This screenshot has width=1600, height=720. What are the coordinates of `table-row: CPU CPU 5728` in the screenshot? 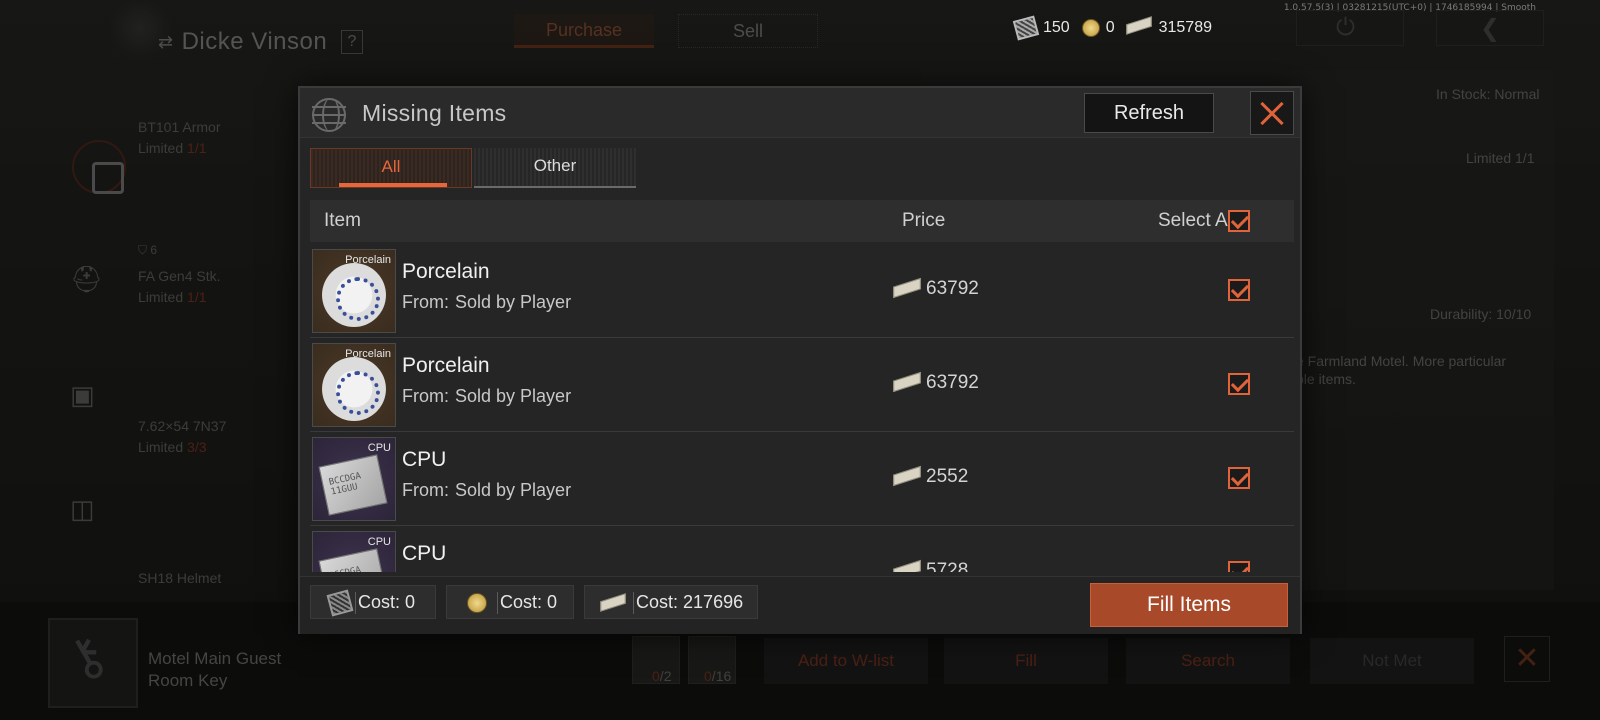 It's located at (802, 549).